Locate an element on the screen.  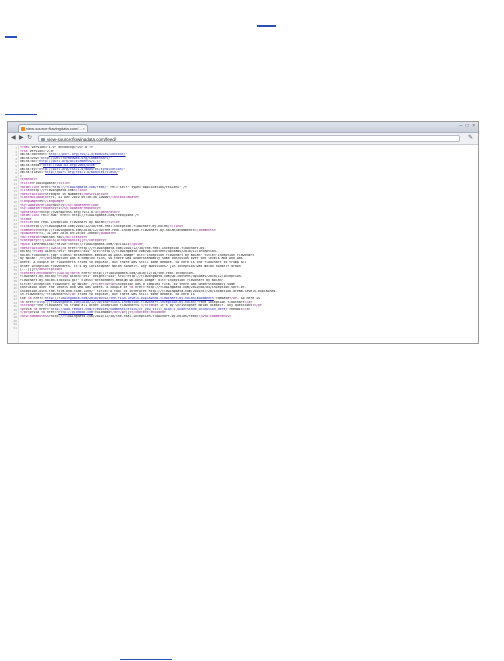
bottom-link-underline is located at coordinates (146, 659).